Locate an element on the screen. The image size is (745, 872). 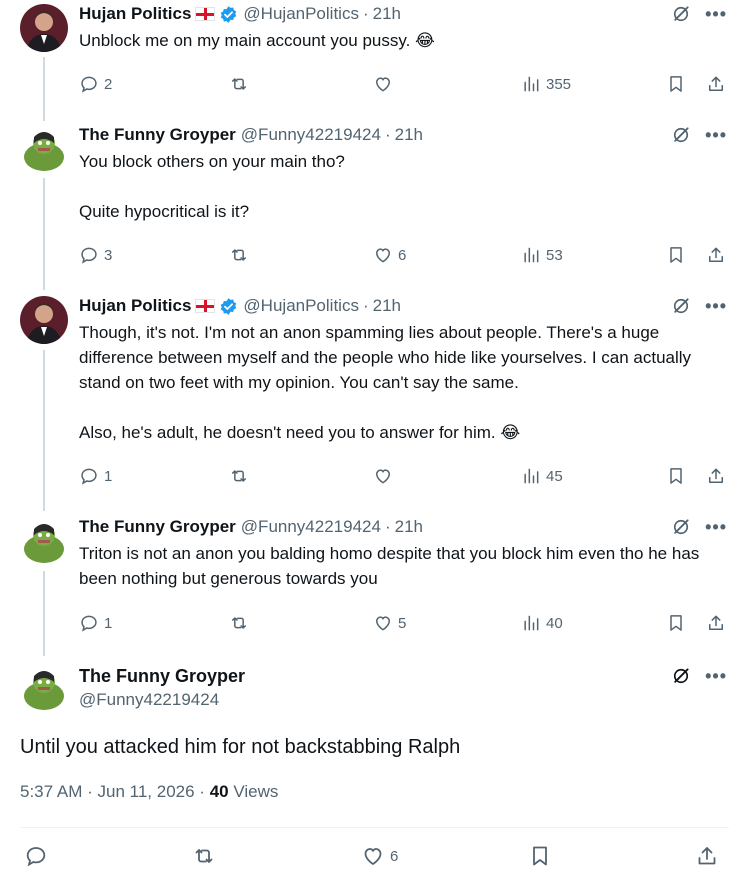
tweet-actions: 2 355 is located at coordinates (403, 84).